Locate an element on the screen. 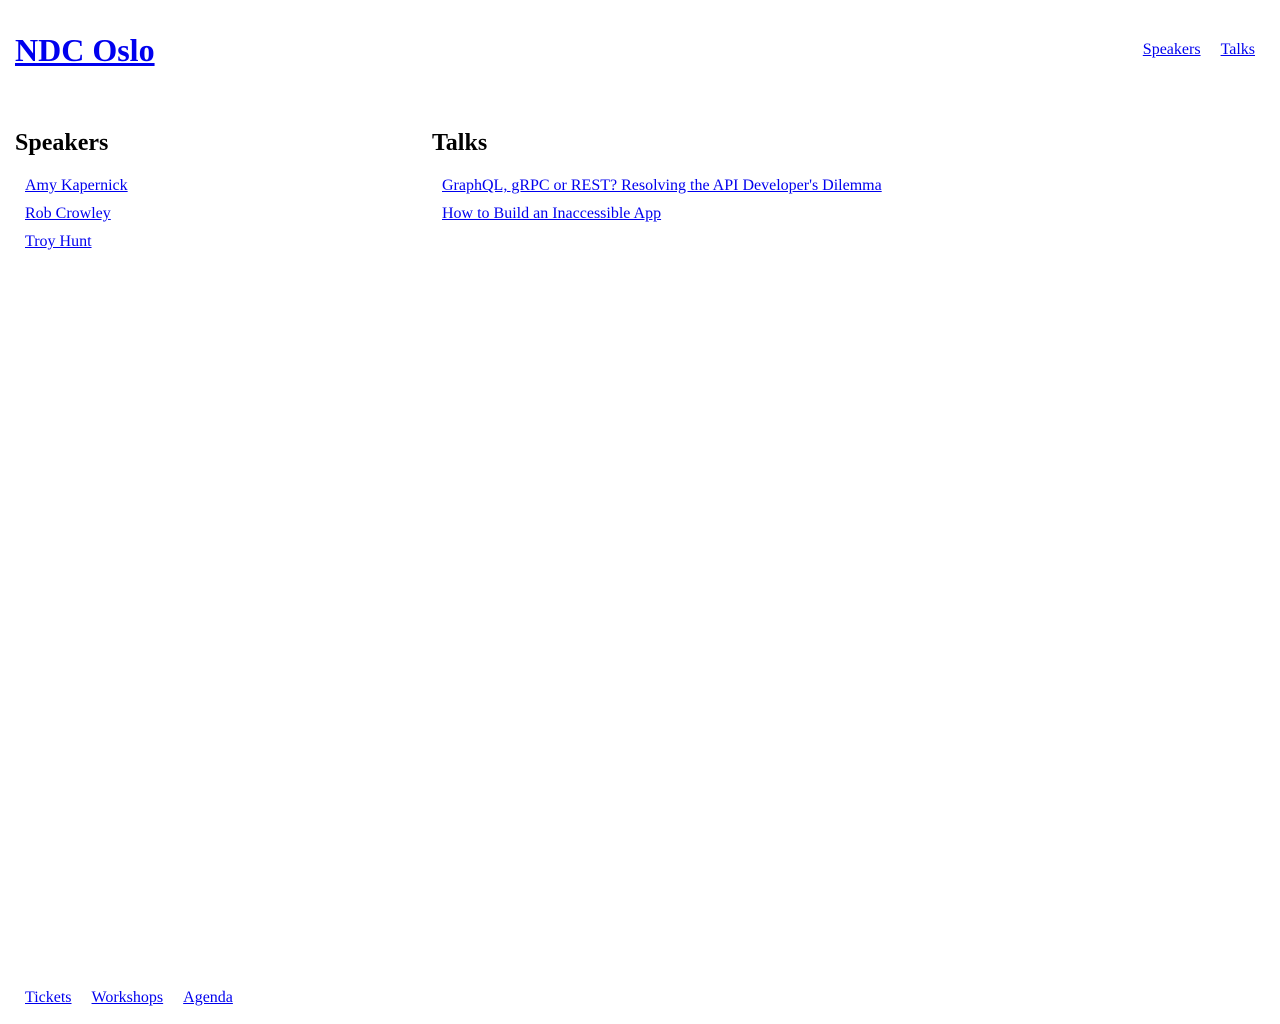  list-item: Rob Crowley is located at coordinates (220, 214).